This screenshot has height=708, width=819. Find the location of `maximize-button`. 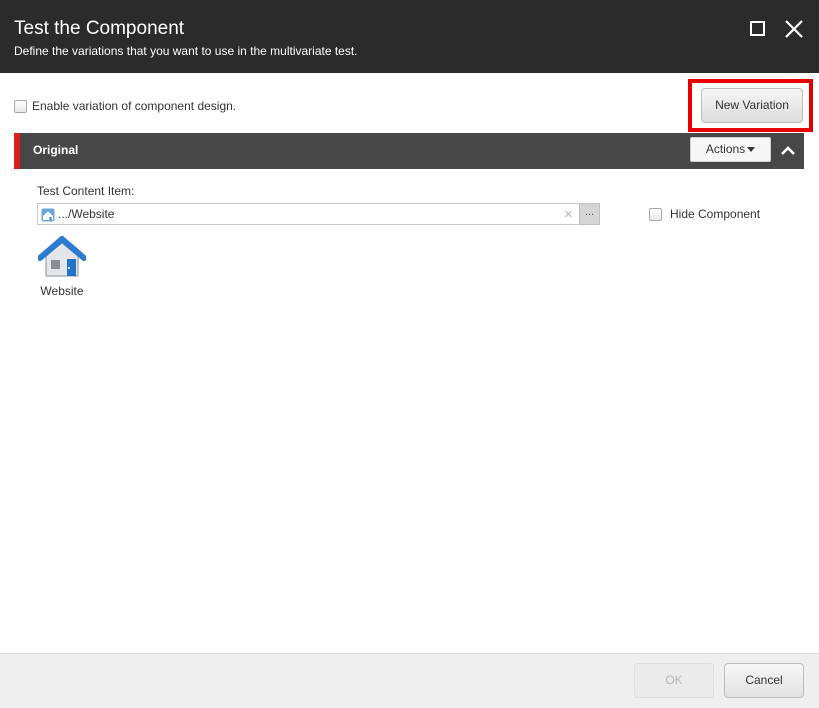

maximize-button is located at coordinates (758, 29).